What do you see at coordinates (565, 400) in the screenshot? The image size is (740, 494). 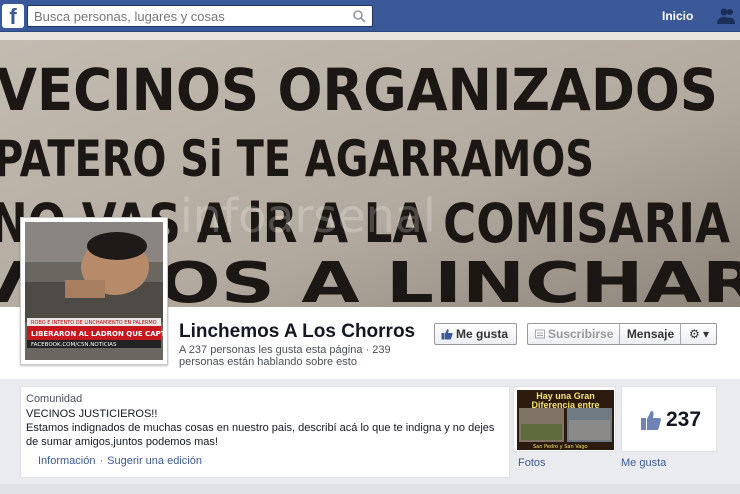 I see `photos-caption: Hay una Gran Diferencia entre` at bounding box center [565, 400].